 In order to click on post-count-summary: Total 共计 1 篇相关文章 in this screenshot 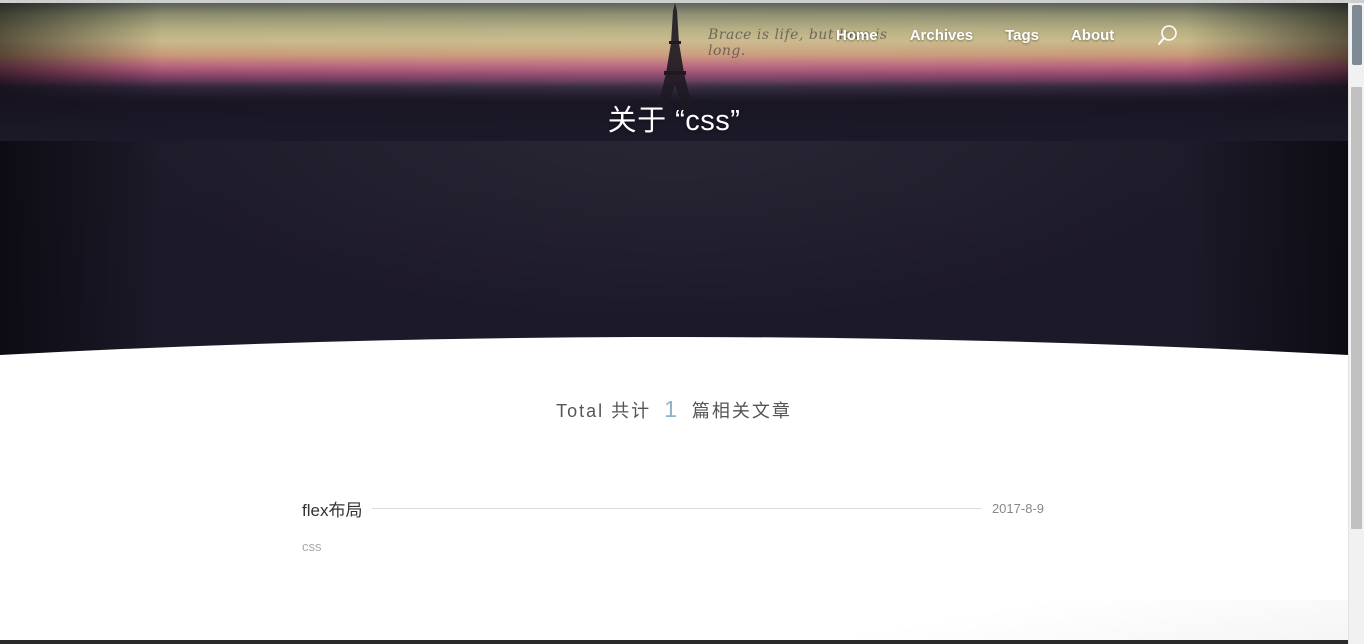, I will do `click(674, 409)`.